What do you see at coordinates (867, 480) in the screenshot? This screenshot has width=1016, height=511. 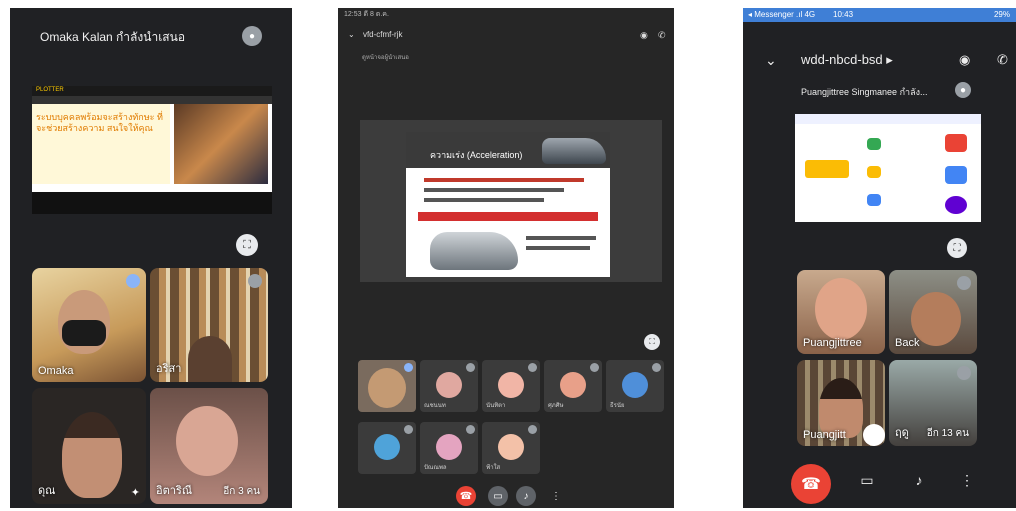 I see `video-icon: ▭` at bounding box center [867, 480].